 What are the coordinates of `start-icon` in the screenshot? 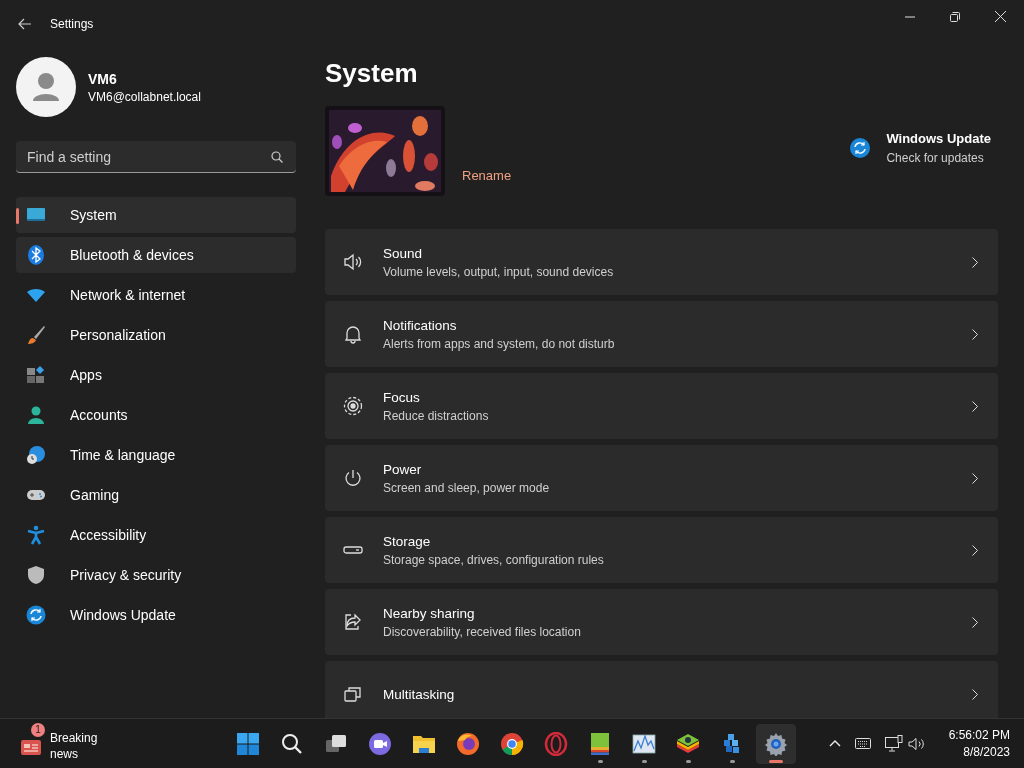 It's located at (248, 743).